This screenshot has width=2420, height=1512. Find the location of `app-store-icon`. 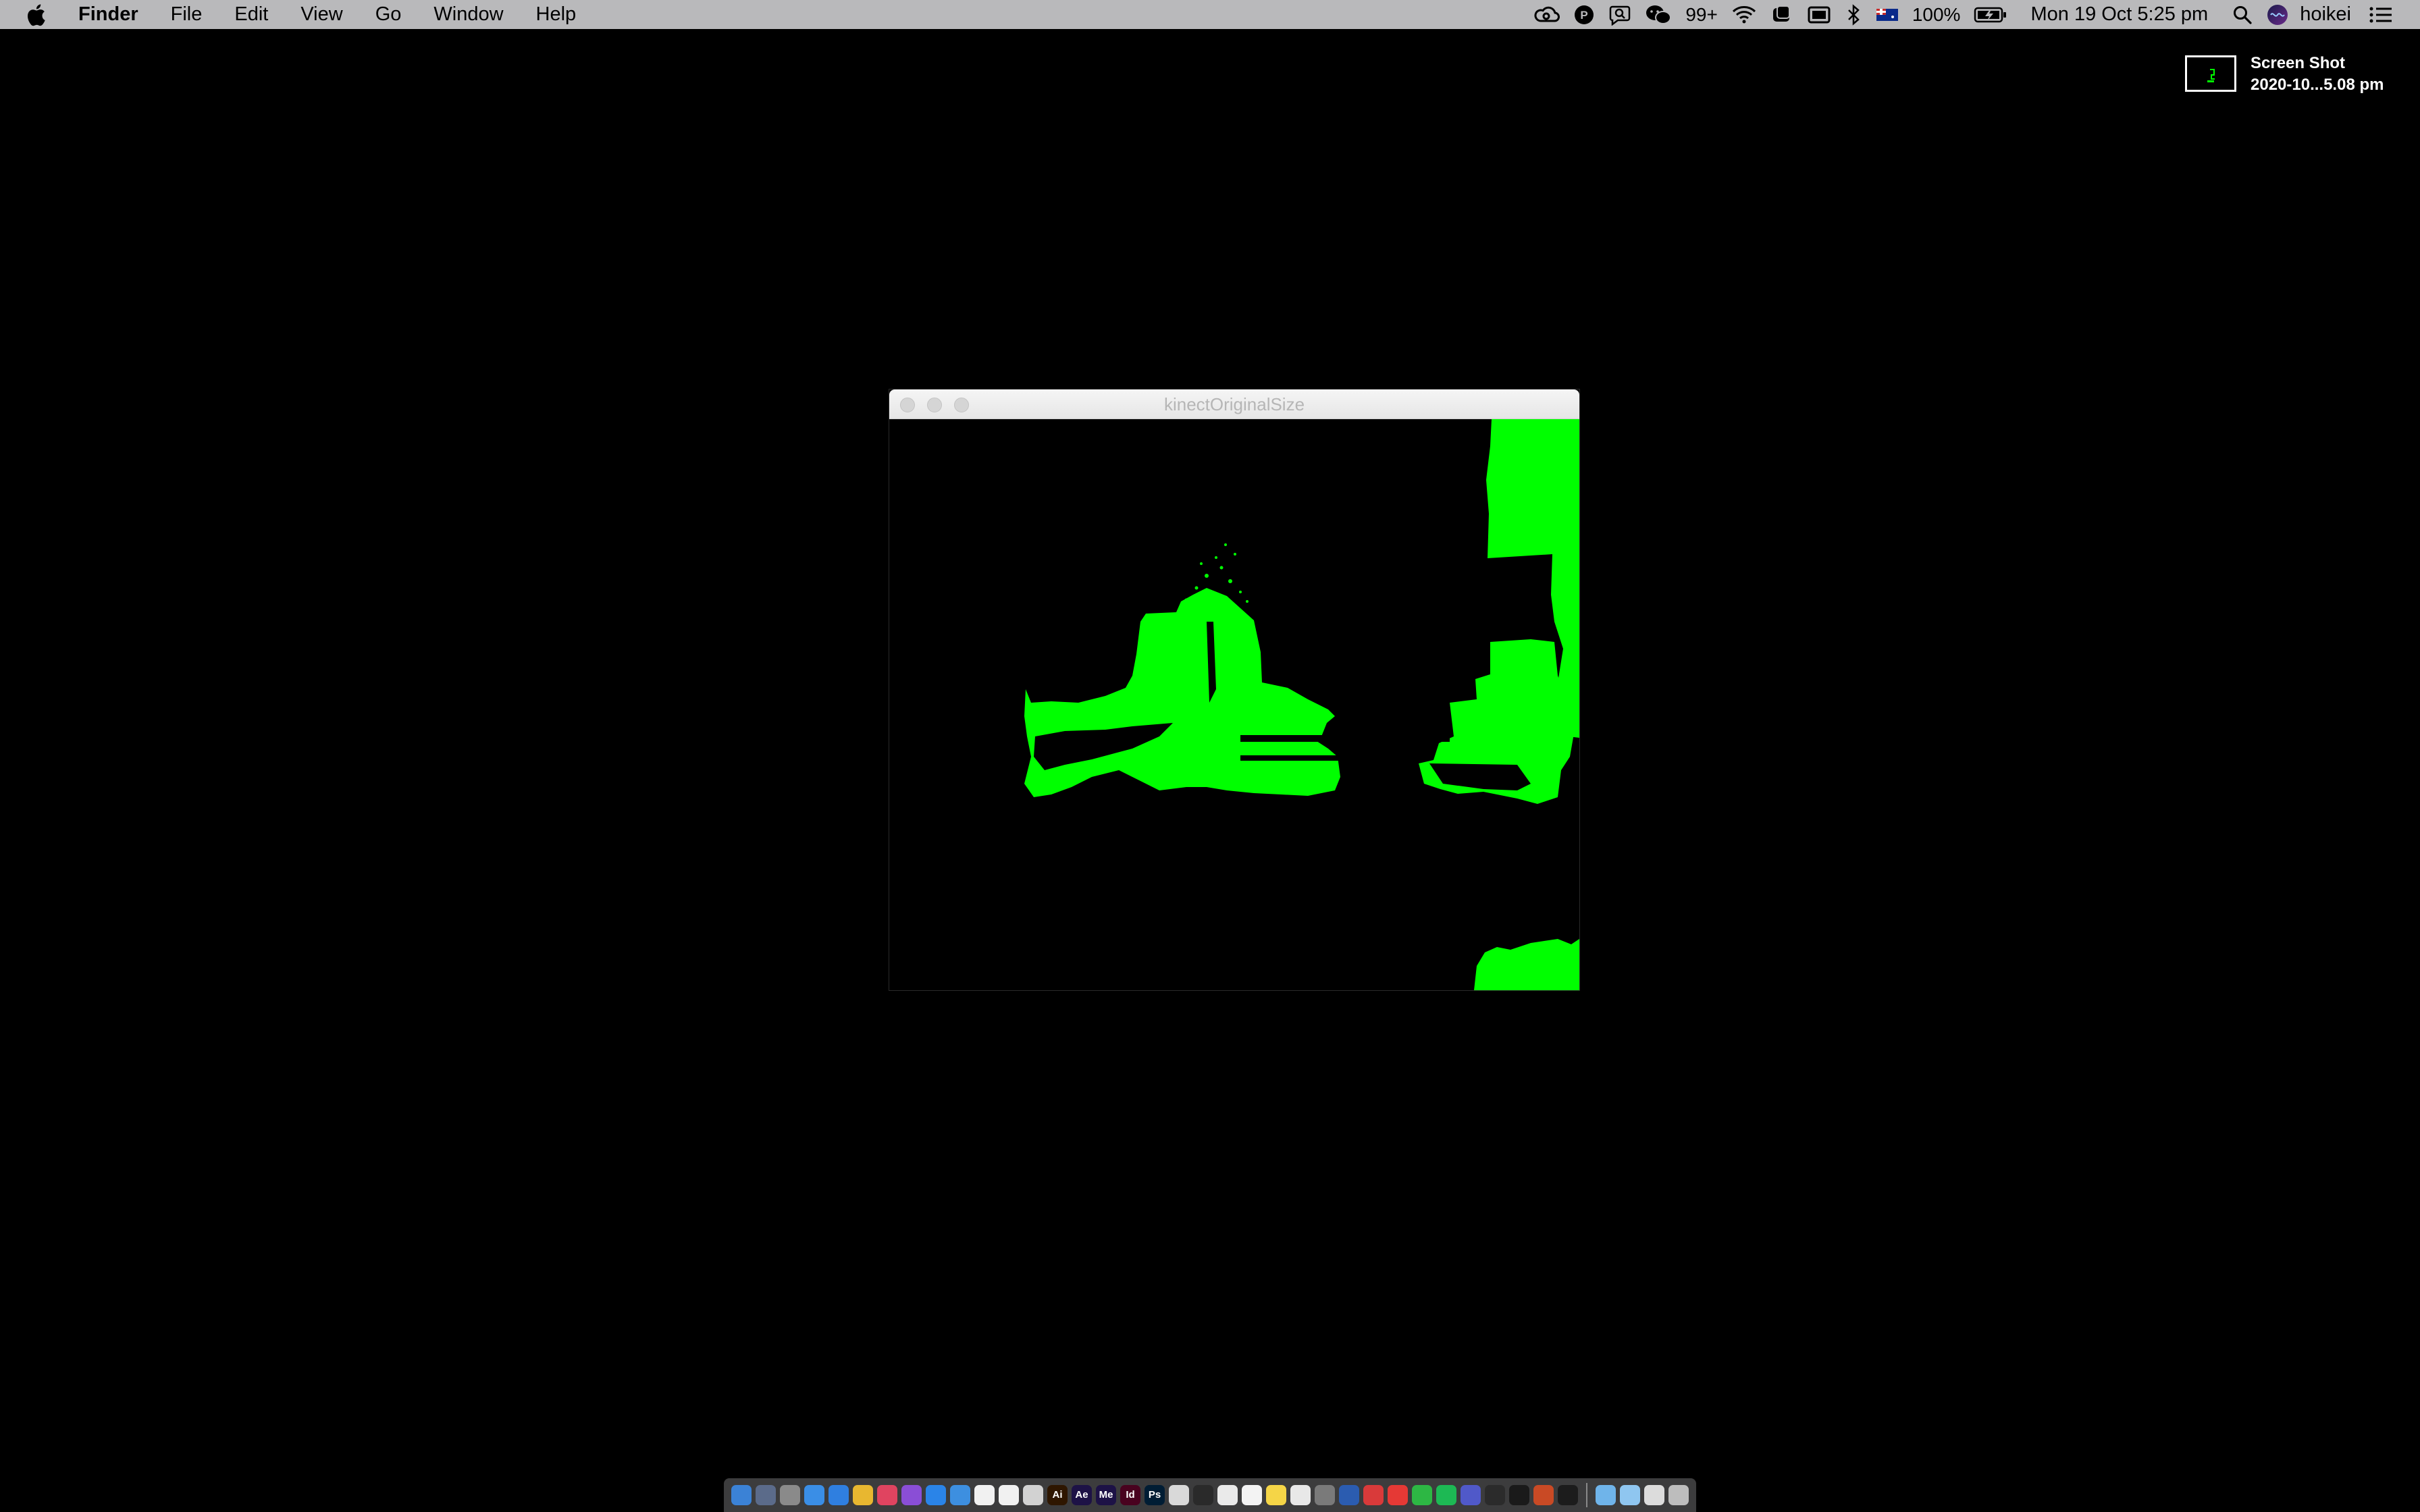

app-store-icon is located at coordinates (936, 1495).